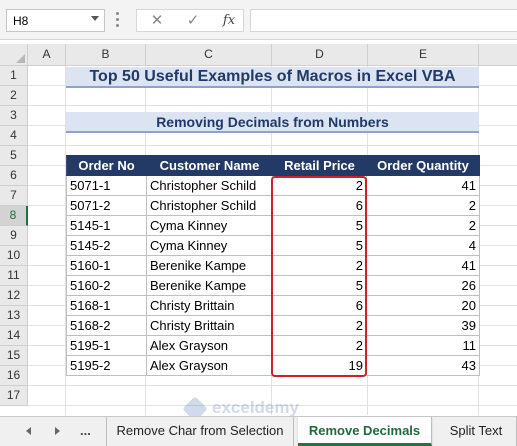 The image size is (517, 446). What do you see at coordinates (14, 396) in the screenshot?
I see `row-header-17: 17` at bounding box center [14, 396].